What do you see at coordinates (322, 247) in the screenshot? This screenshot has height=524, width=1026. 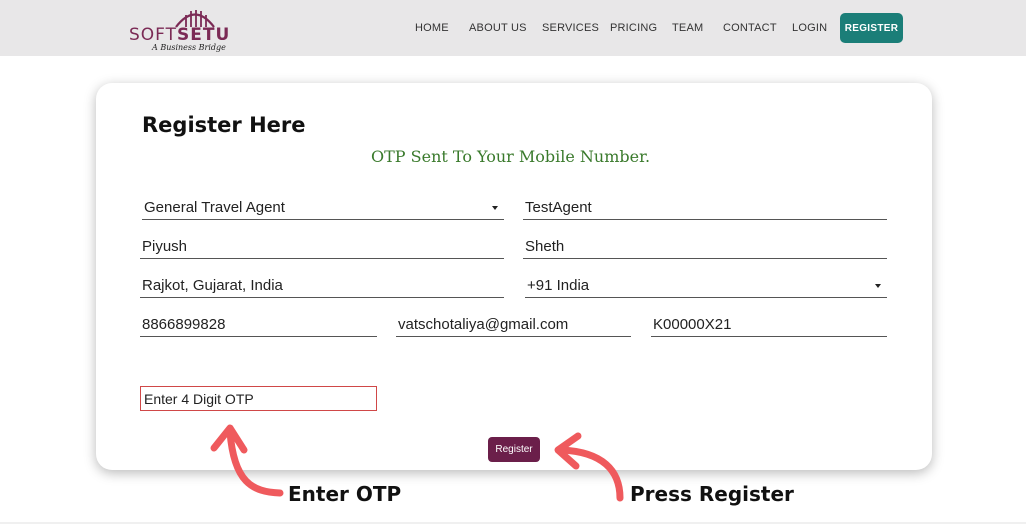 I see `first-name-field: Piyush` at bounding box center [322, 247].